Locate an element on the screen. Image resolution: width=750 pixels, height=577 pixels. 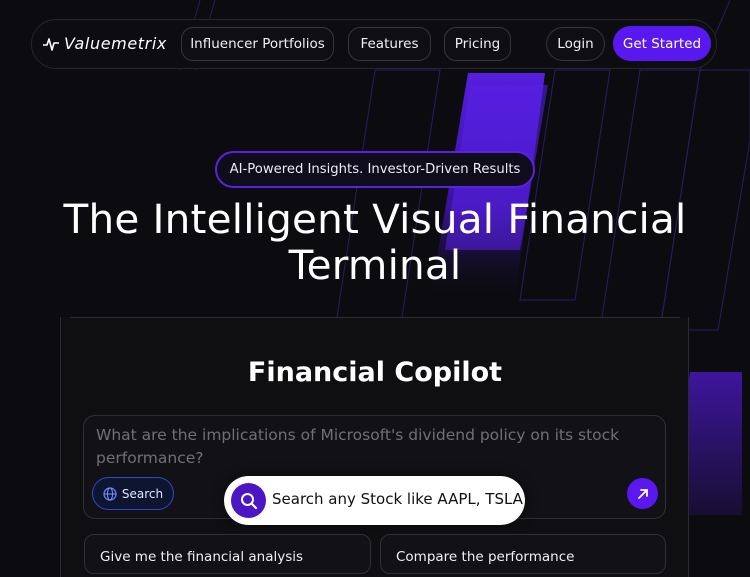
suggestion-card-compare-performance: Compare the performance is located at coordinates (523, 554).